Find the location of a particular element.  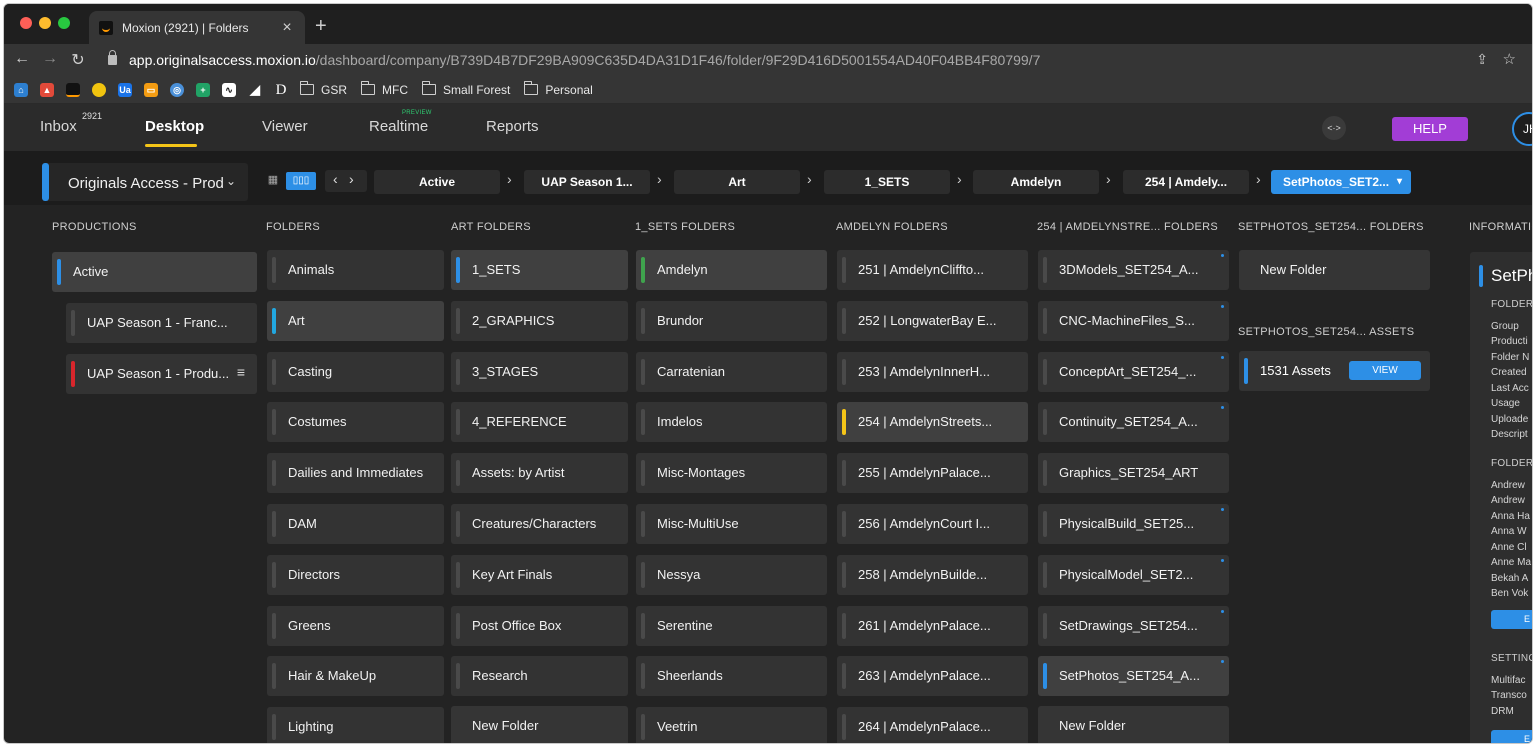

chevron-left-icon: ‹ is located at coordinates (335, 179).